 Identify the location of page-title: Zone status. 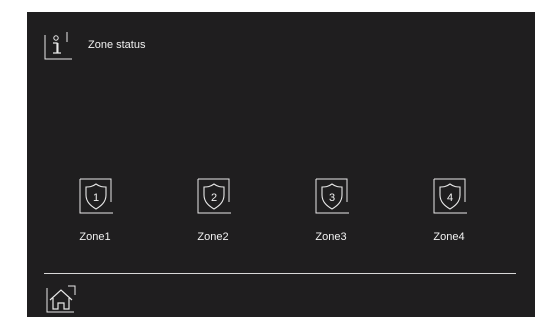
(117, 45).